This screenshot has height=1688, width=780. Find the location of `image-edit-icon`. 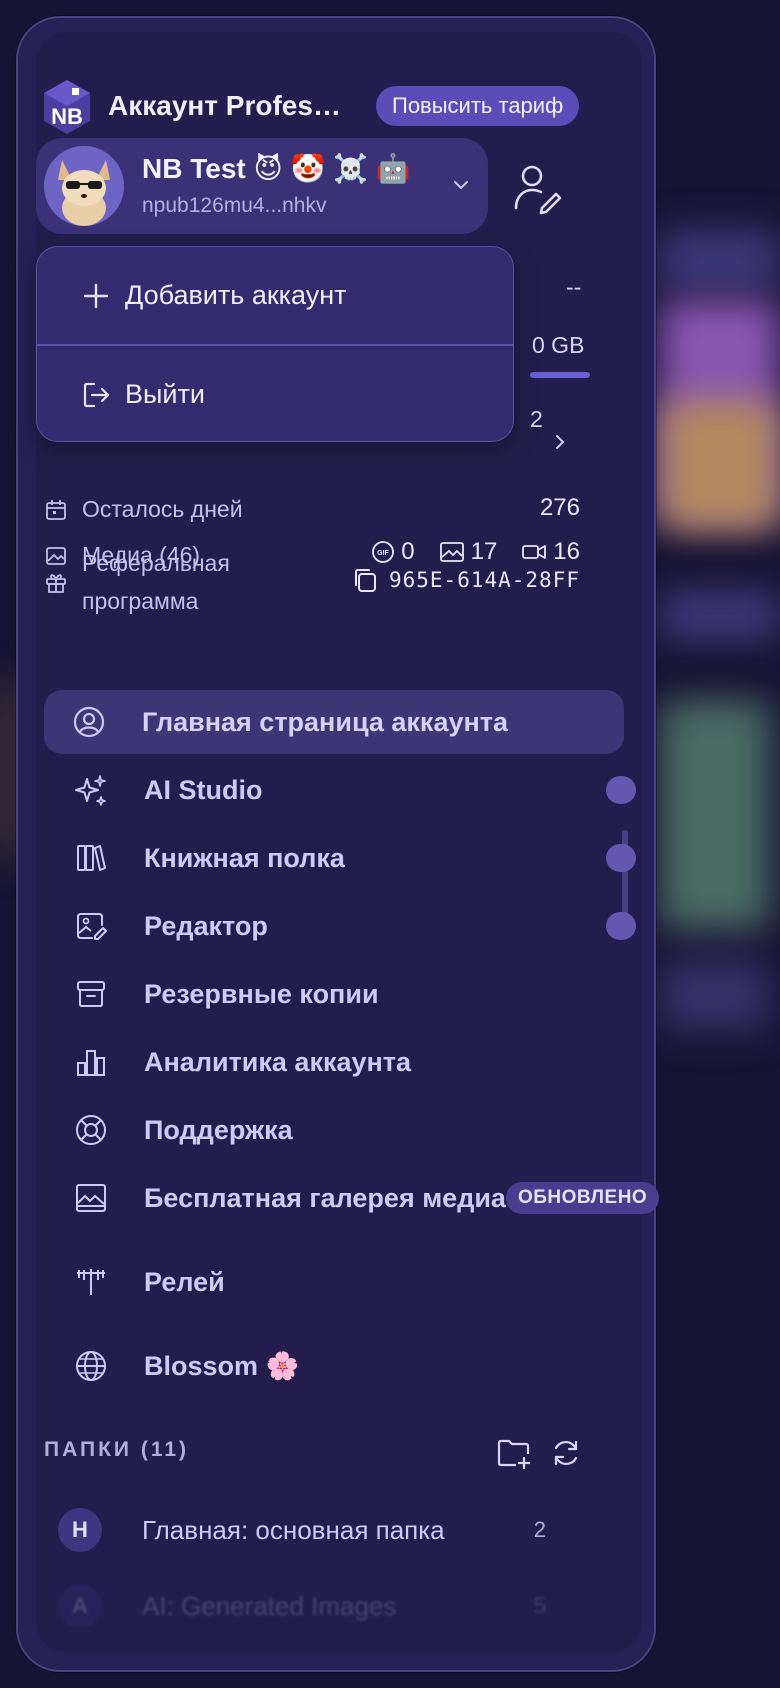

image-edit-icon is located at coordinates (92, 926).